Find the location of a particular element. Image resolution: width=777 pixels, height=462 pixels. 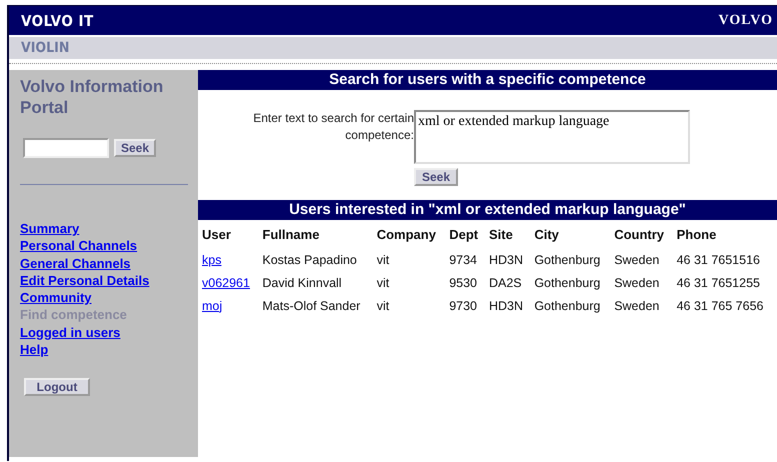

search-textarea: xml or extended markup language is located at coordinates (552, 137).